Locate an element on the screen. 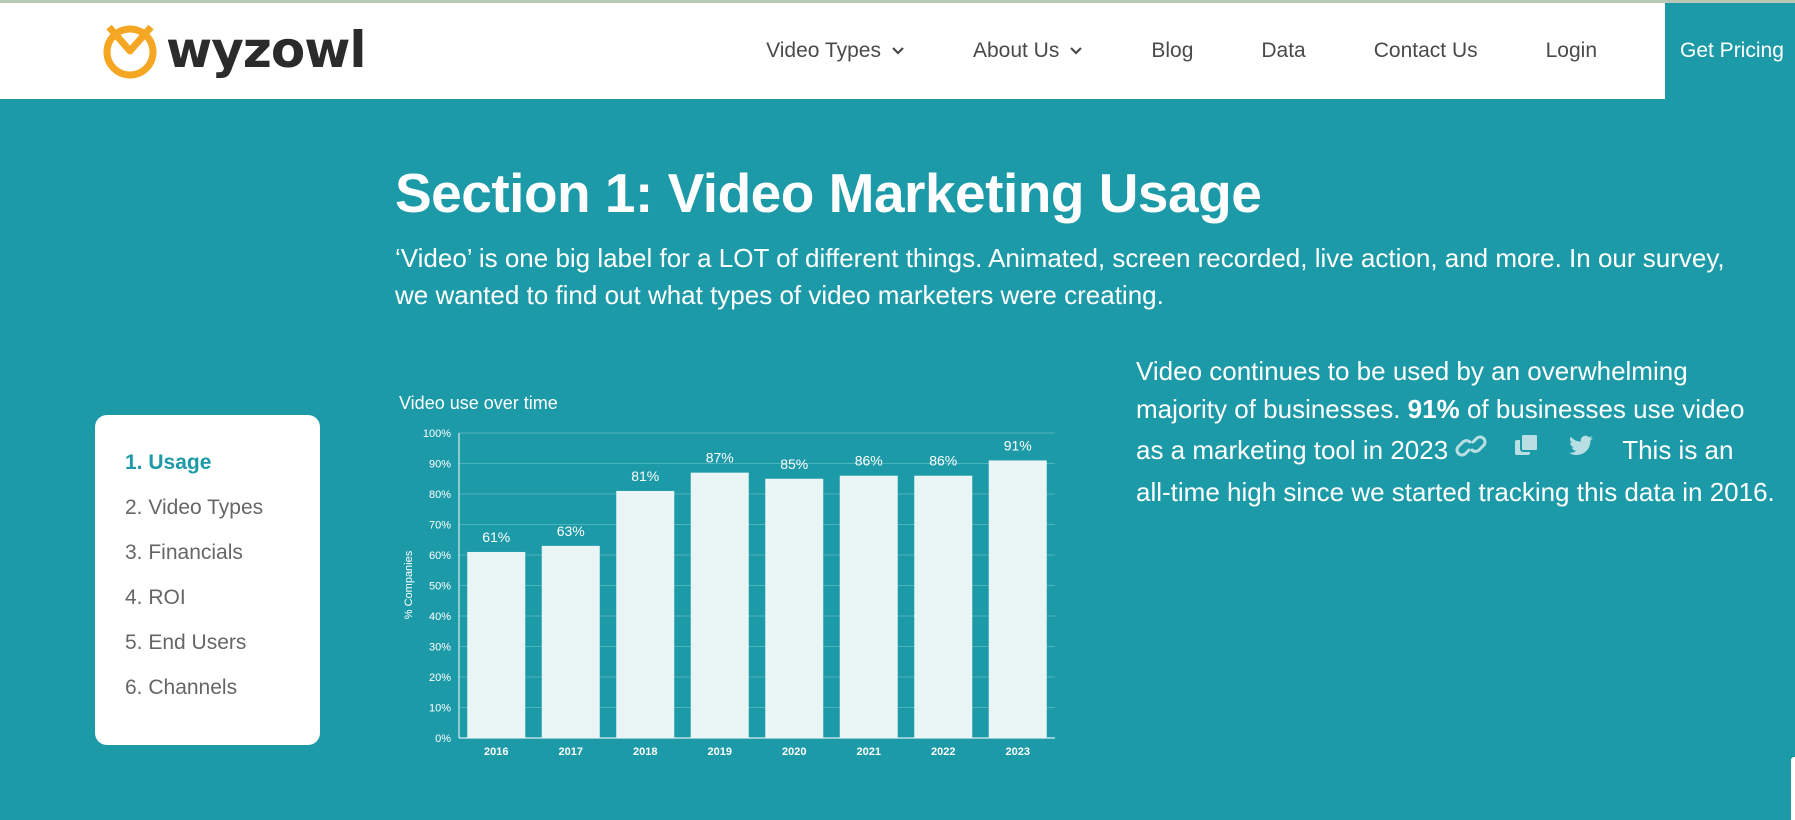 The width and height of the screenshot is (1795, 820). section-nav-usage: 1. Usage is located at coordinates (207, 473).